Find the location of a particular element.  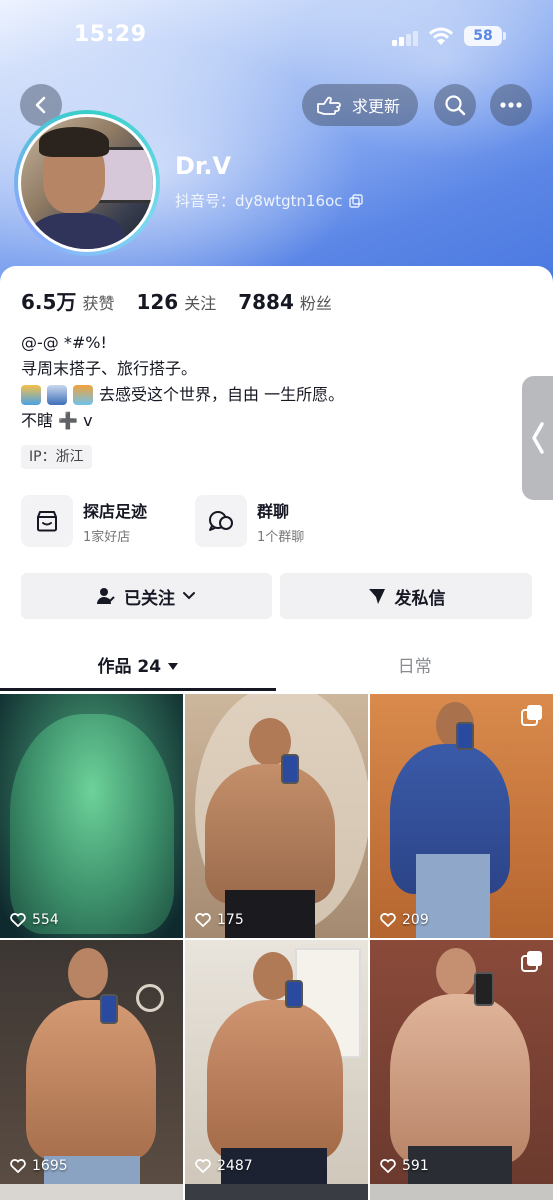

copy-icon is located at coordinates (355, 200).